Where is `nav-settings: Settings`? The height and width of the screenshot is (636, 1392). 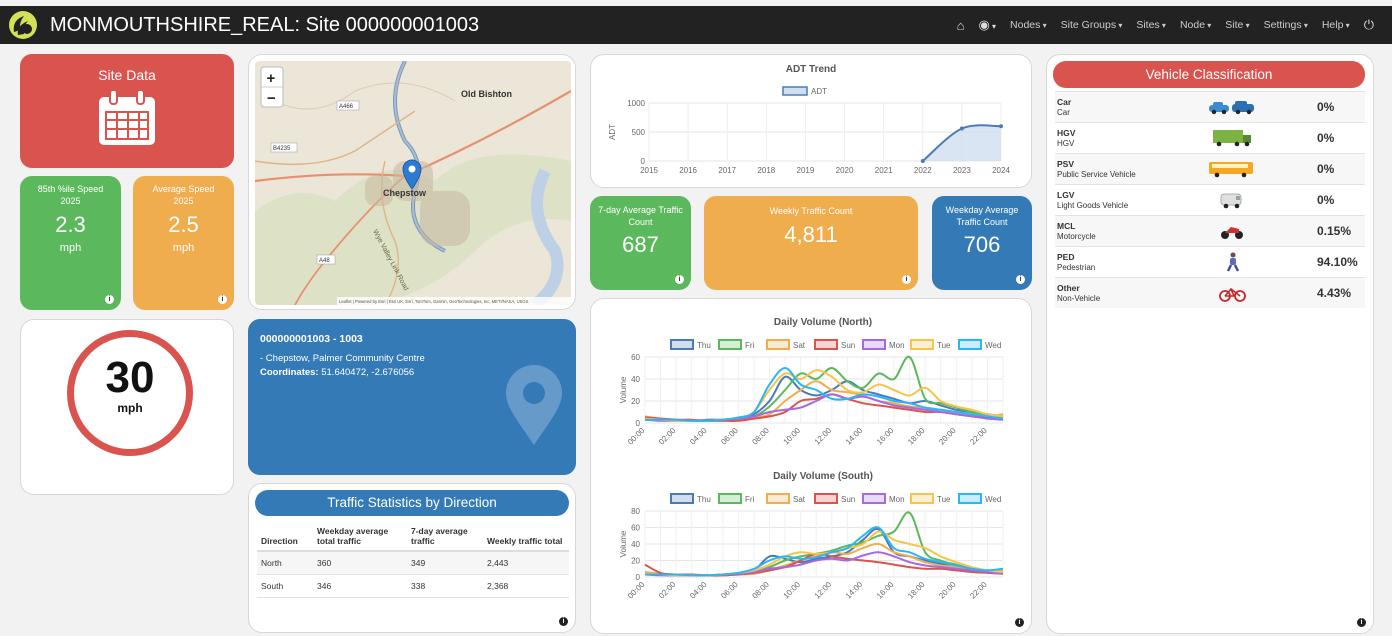 nav-settings: Settings is located at coordinates (1286, 25).